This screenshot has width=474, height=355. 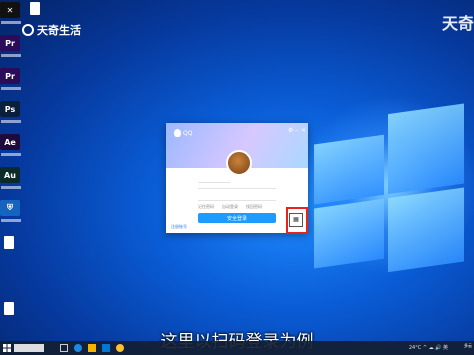 I want to click on tray-temp: 24°C, so click(x=415, y=348).